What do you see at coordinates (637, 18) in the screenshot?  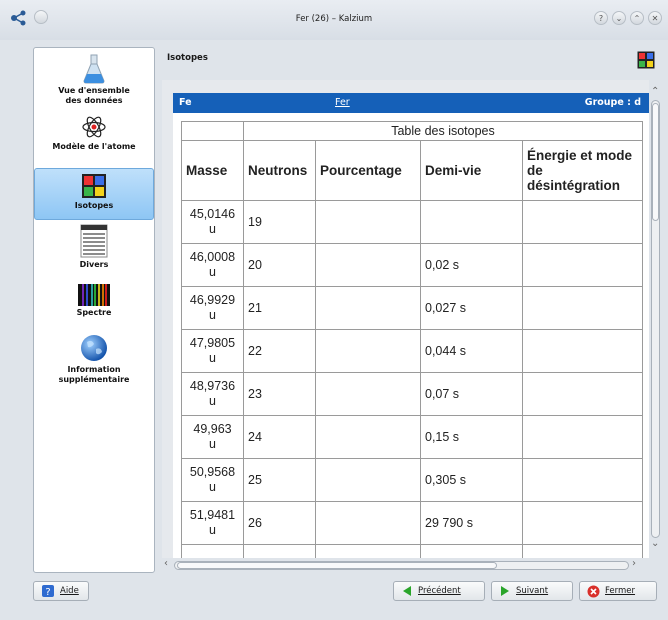 I see `maximize-icon: ⌃` at bounding box center [637, 18].